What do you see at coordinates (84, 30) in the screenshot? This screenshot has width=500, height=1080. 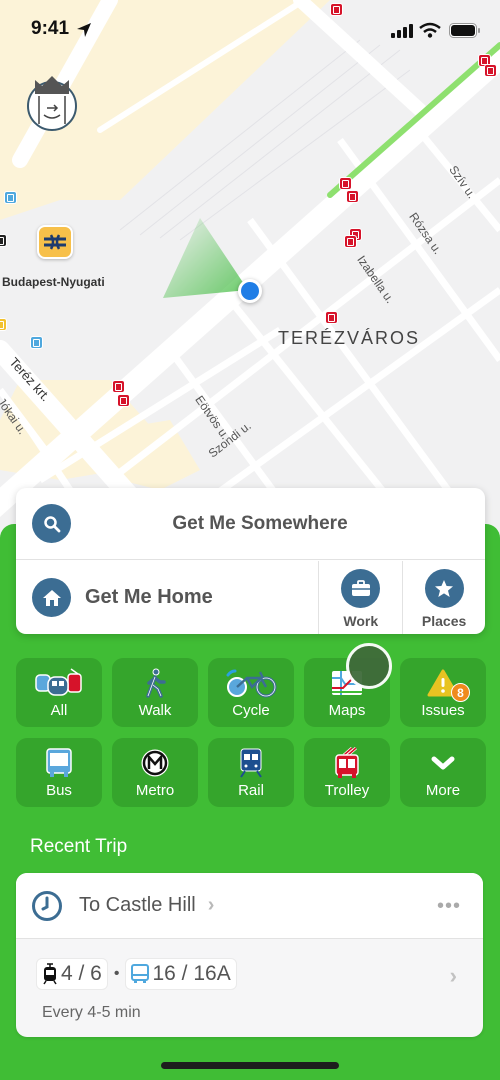 I see `location-arrow-icon` at bounding box center [84, 30].